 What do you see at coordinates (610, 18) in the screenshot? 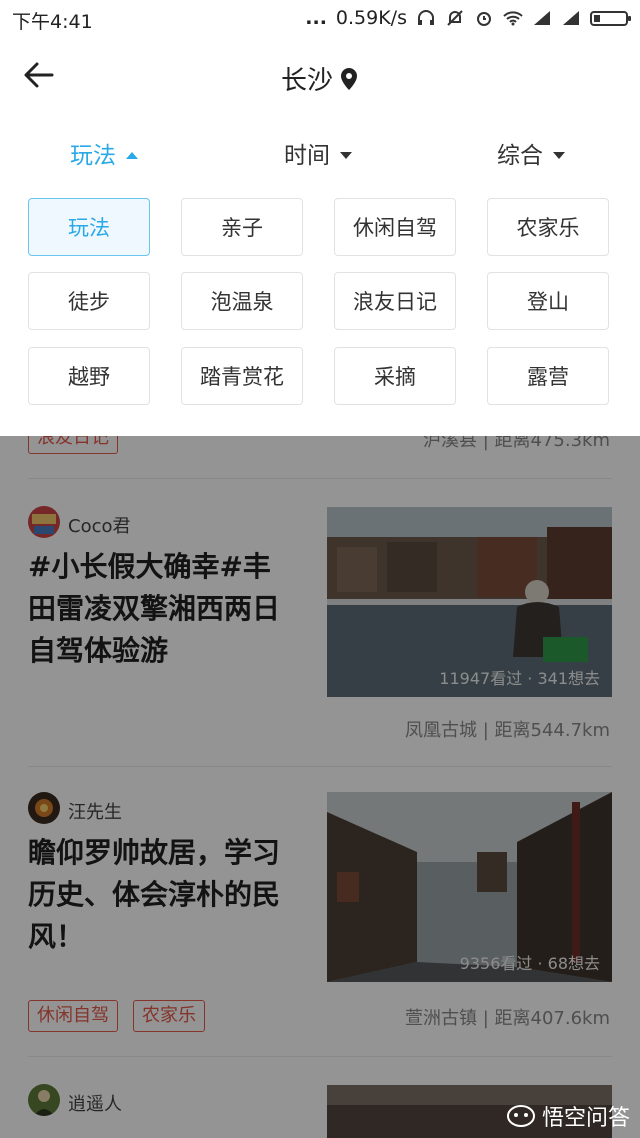
I see `battery-icon` at bounding box center [610, 18].